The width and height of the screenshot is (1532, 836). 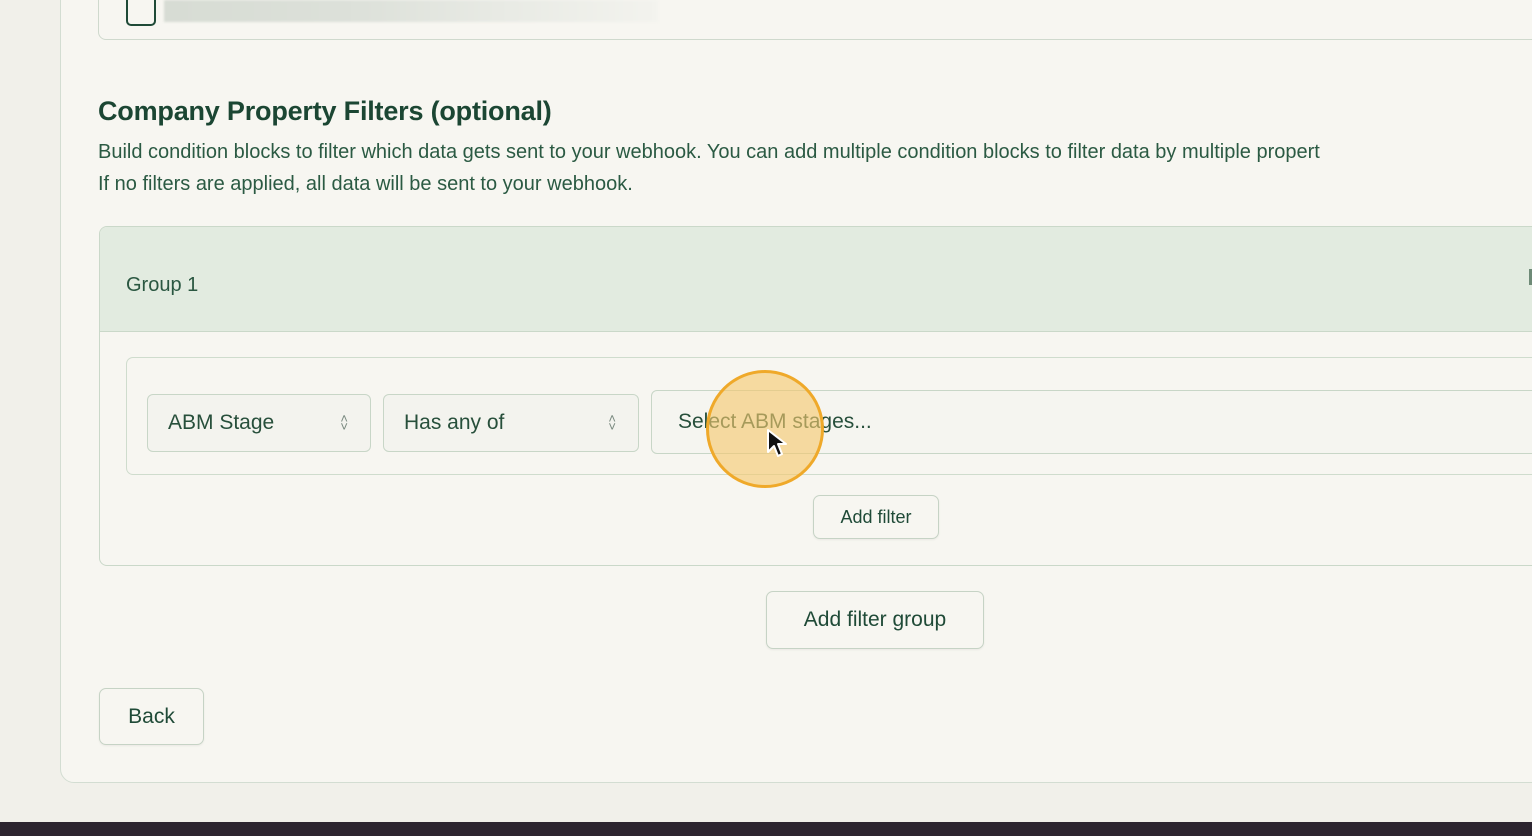 What do you see at coordinates (766, 829) in the screenshot?
I see `footer-bar` at bounding box center [766, 829].